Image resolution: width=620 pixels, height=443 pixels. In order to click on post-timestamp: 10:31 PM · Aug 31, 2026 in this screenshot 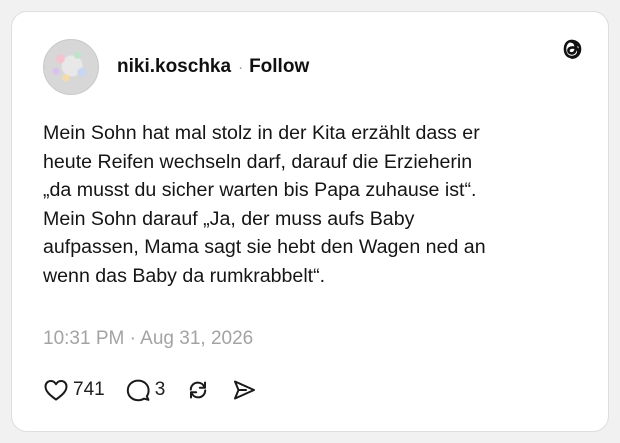, I will do `click(148, 339)`.